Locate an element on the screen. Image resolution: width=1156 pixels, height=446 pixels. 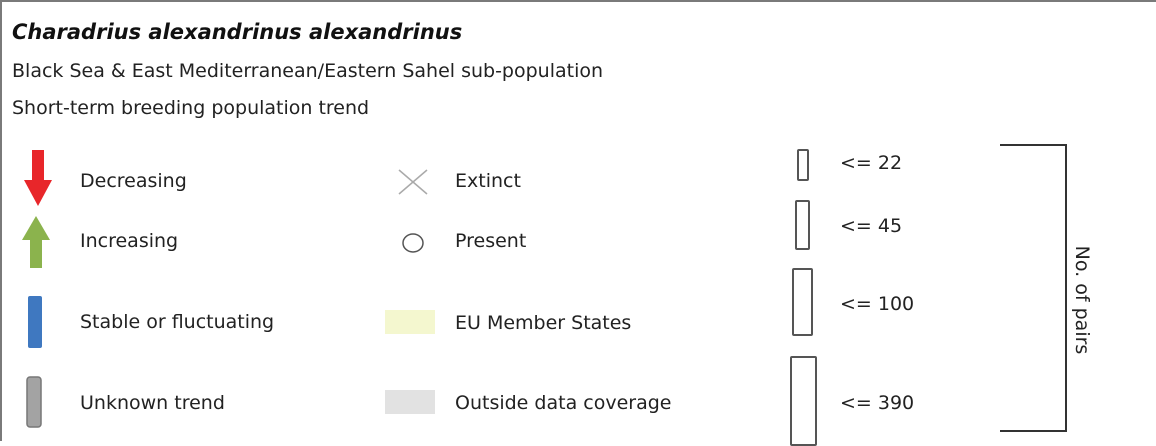
legend-item-extinct: Extinct is located at coordinates (488, 181).